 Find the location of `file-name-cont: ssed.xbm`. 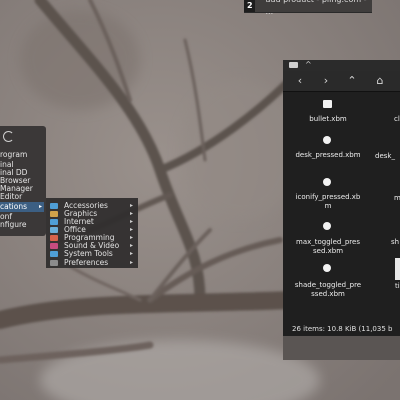

file-name-cont: ssed.xbm is located at coordinates (328, 294).